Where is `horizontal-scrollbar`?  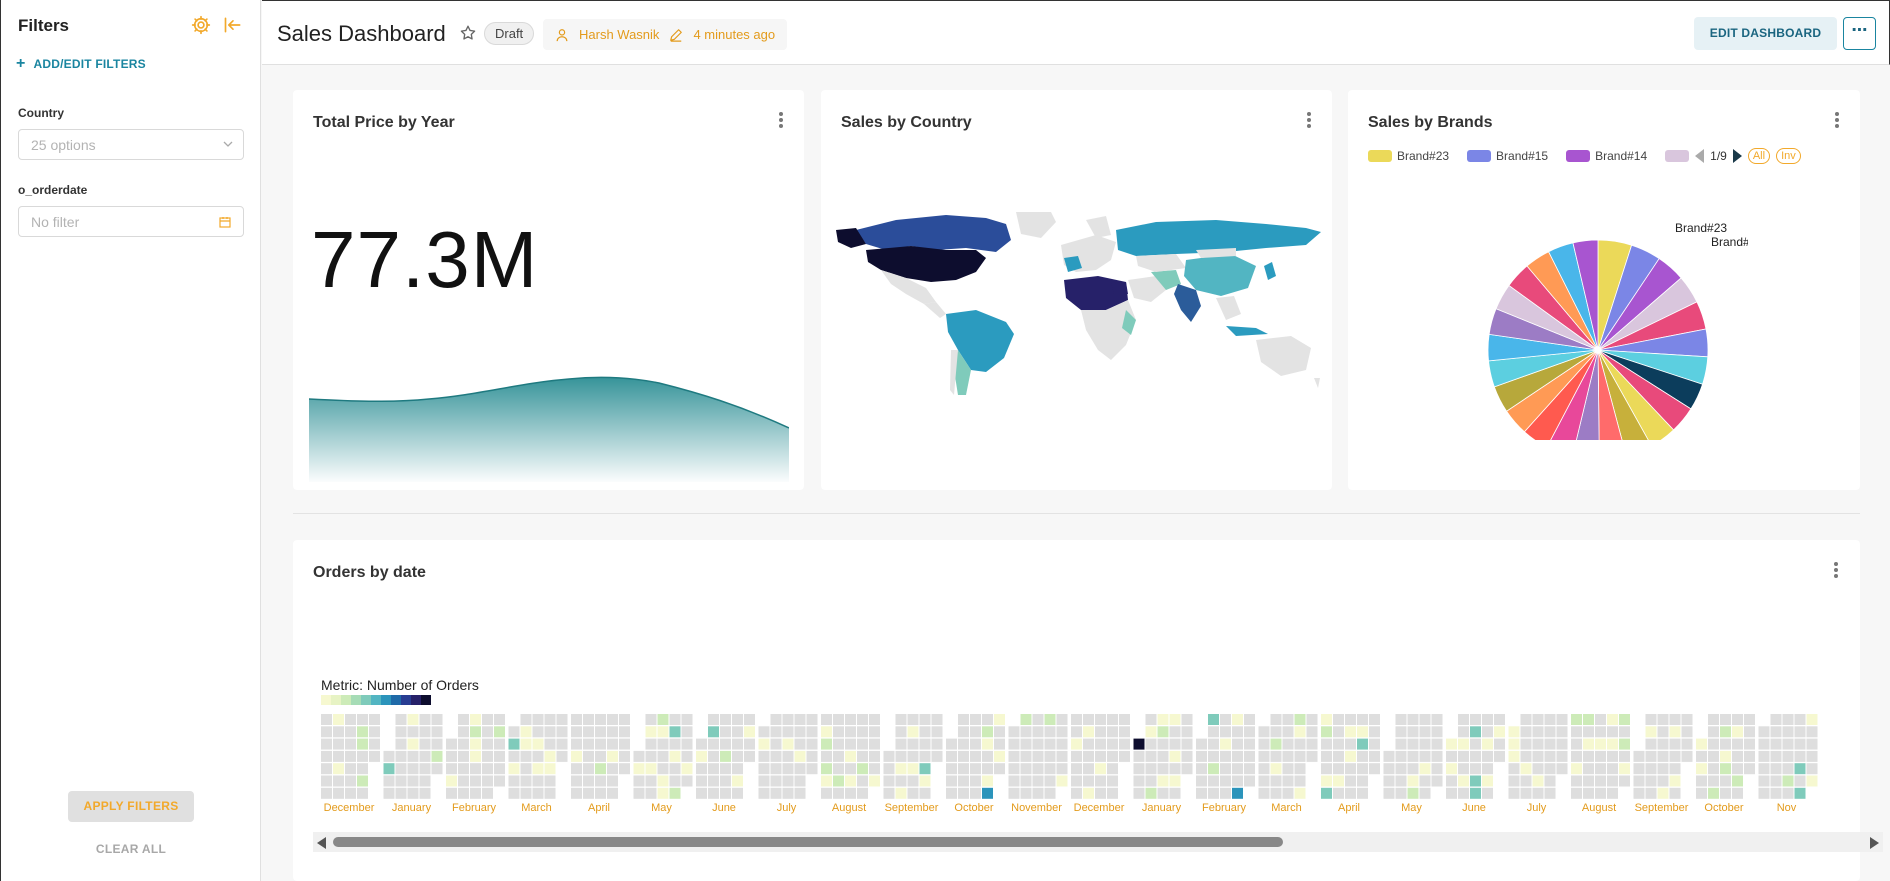 horizontal-scrollbar is located at coordinates (1098, 842).